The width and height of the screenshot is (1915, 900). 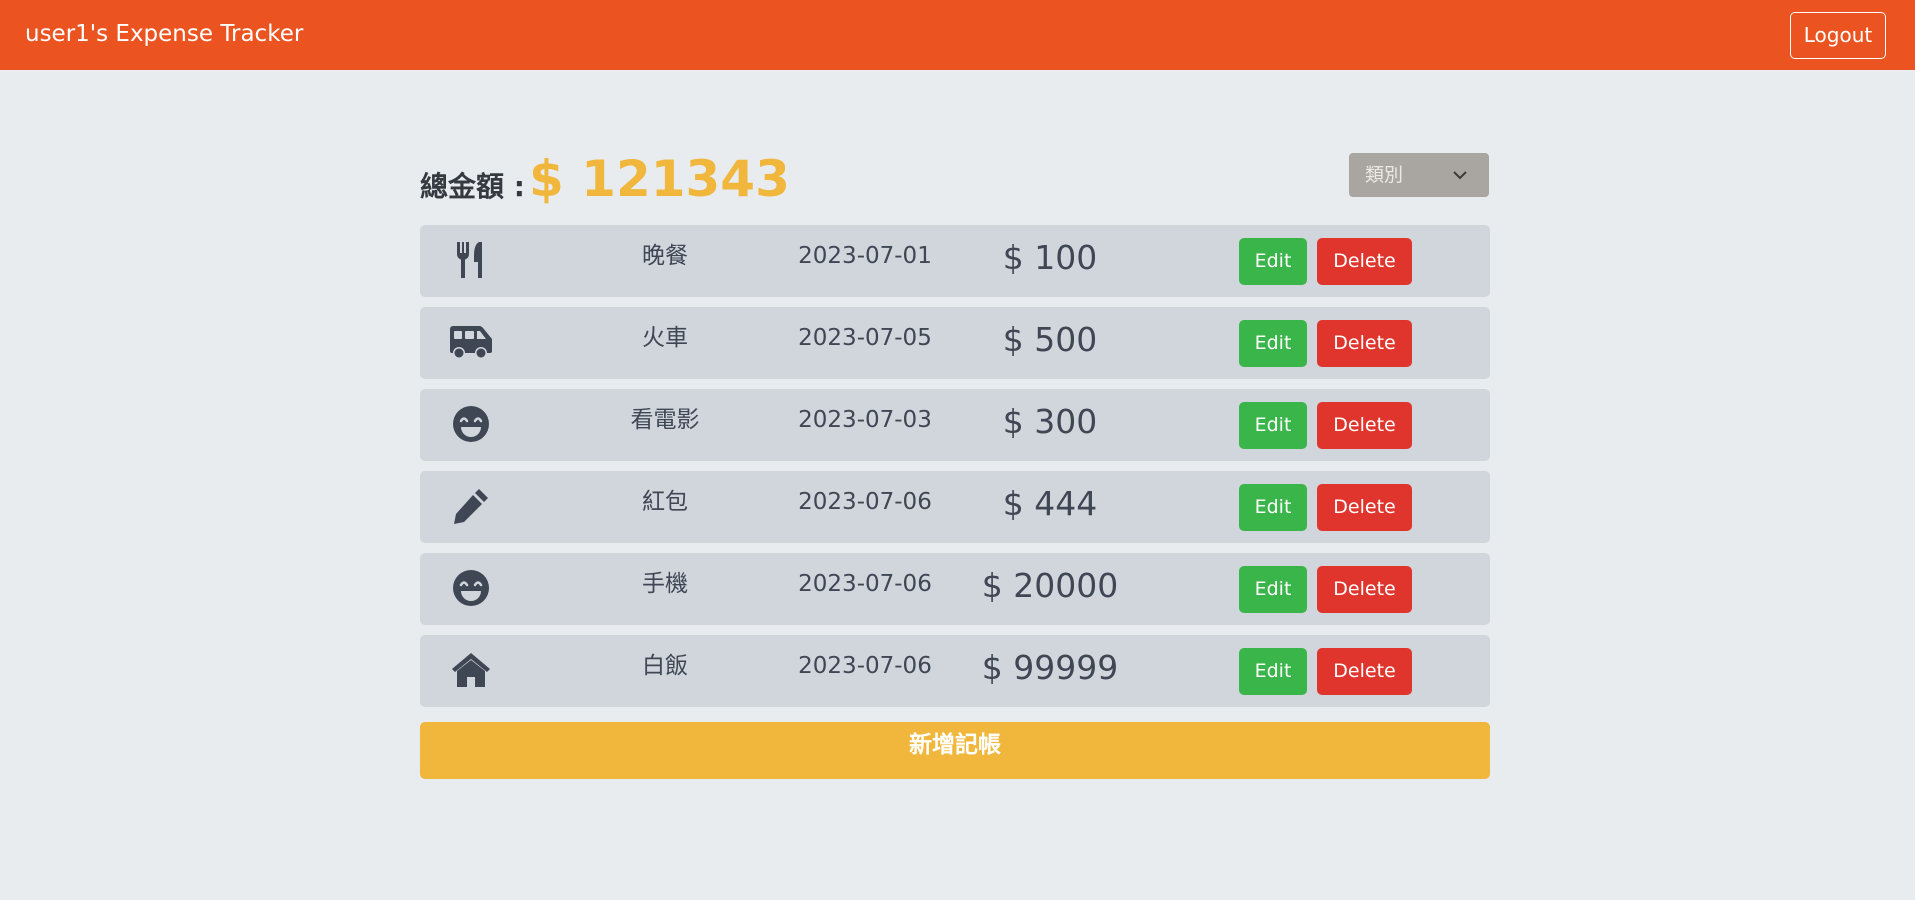 I want to click on record-row: 紅包 2023-07-06 $ 444 Edit Delete, so click(x=955, y=507).